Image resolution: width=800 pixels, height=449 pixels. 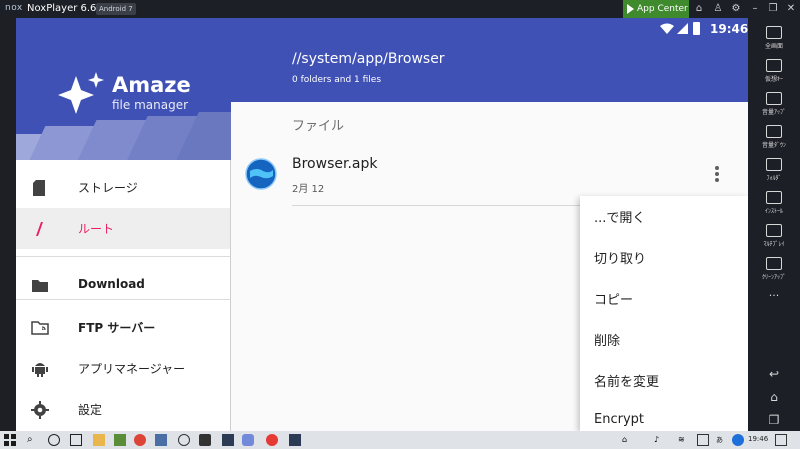 I want to click on back-icon: ↩, so click(x=774, y=374).